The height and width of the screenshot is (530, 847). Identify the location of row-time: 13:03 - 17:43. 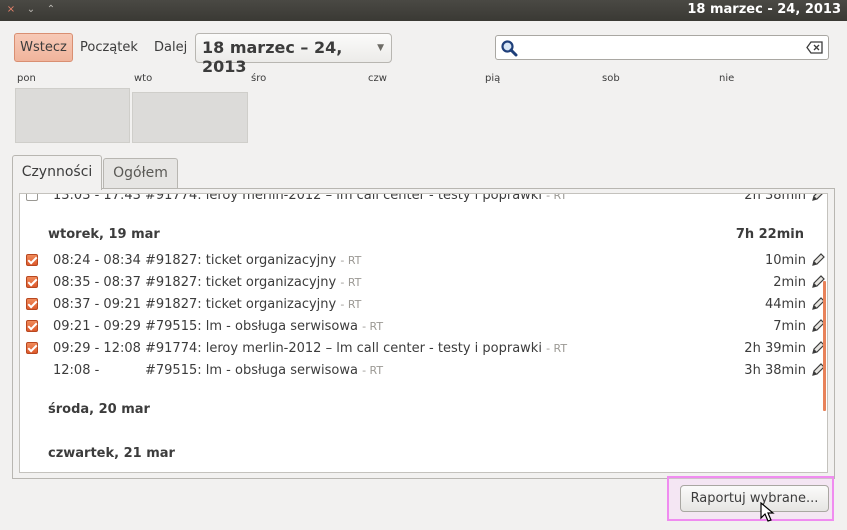
(97, 198).